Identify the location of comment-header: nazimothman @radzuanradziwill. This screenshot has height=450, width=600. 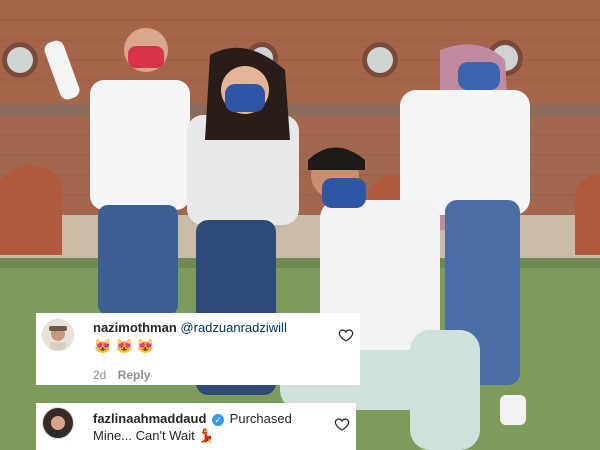
(190, 327).